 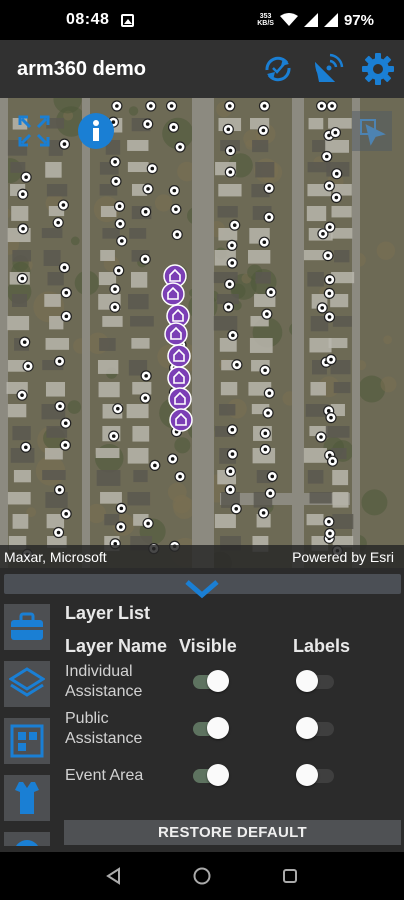 What do you see at coordinates (128, 20) in the screenshot?
I see `gallery-notification-icon` at bounding box center [128, 20].